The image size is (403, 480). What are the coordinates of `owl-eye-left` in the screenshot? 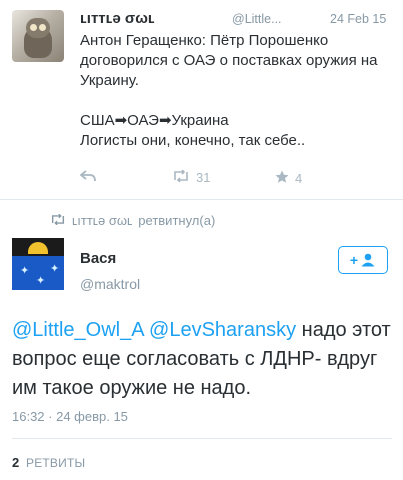 It's located at (33, 27).